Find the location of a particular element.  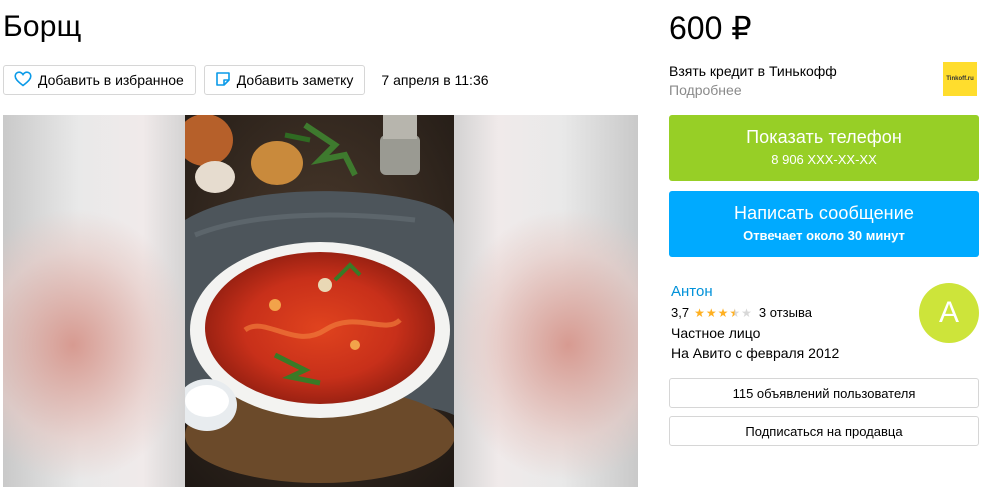

add-note-label: Добавить заметку is located at coordinates (295, 80).